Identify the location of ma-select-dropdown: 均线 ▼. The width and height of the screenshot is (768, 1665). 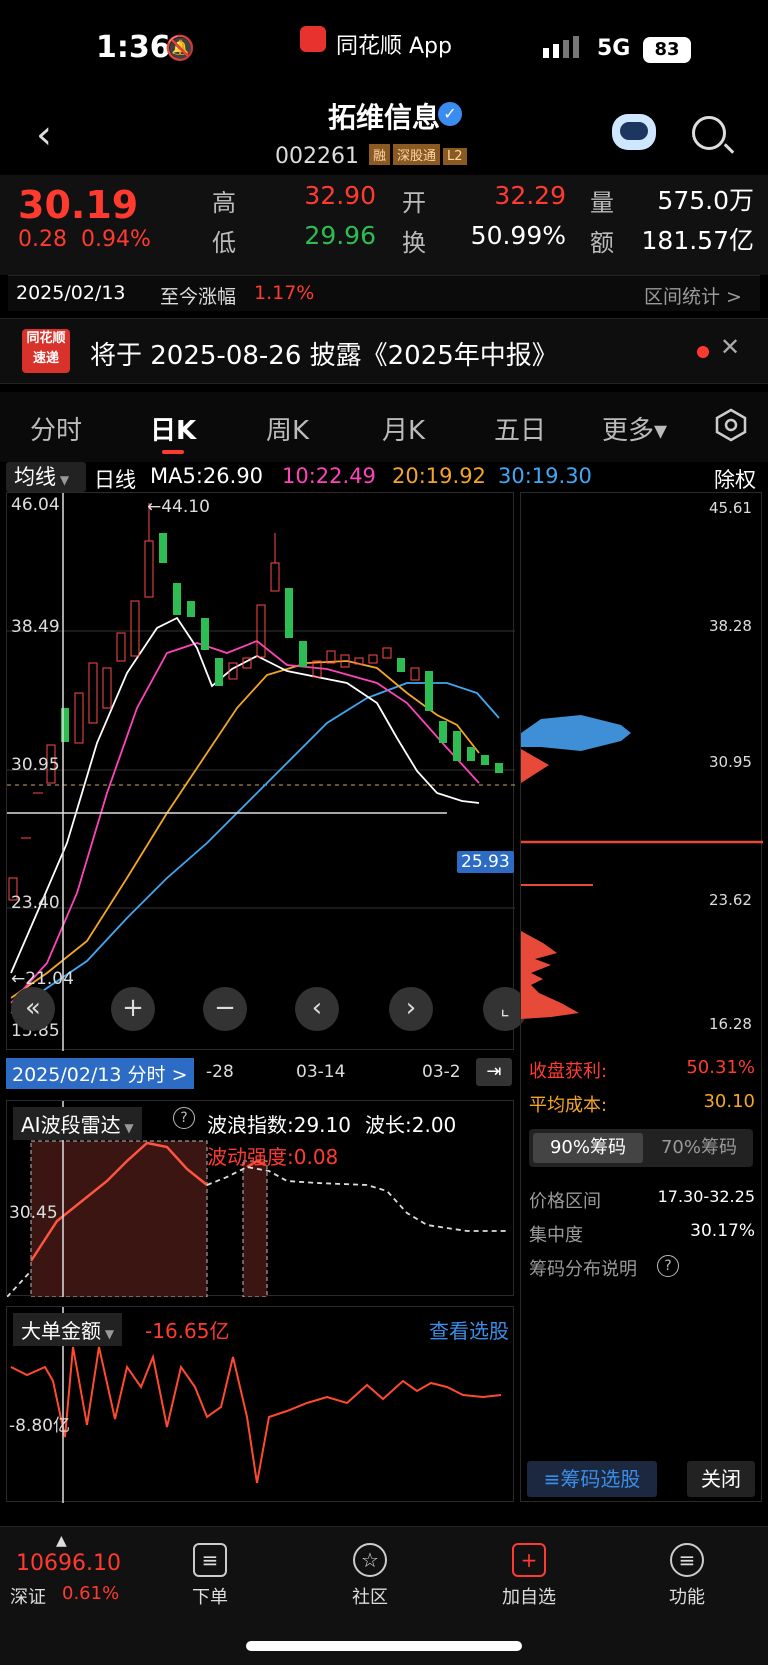
(46, 477).